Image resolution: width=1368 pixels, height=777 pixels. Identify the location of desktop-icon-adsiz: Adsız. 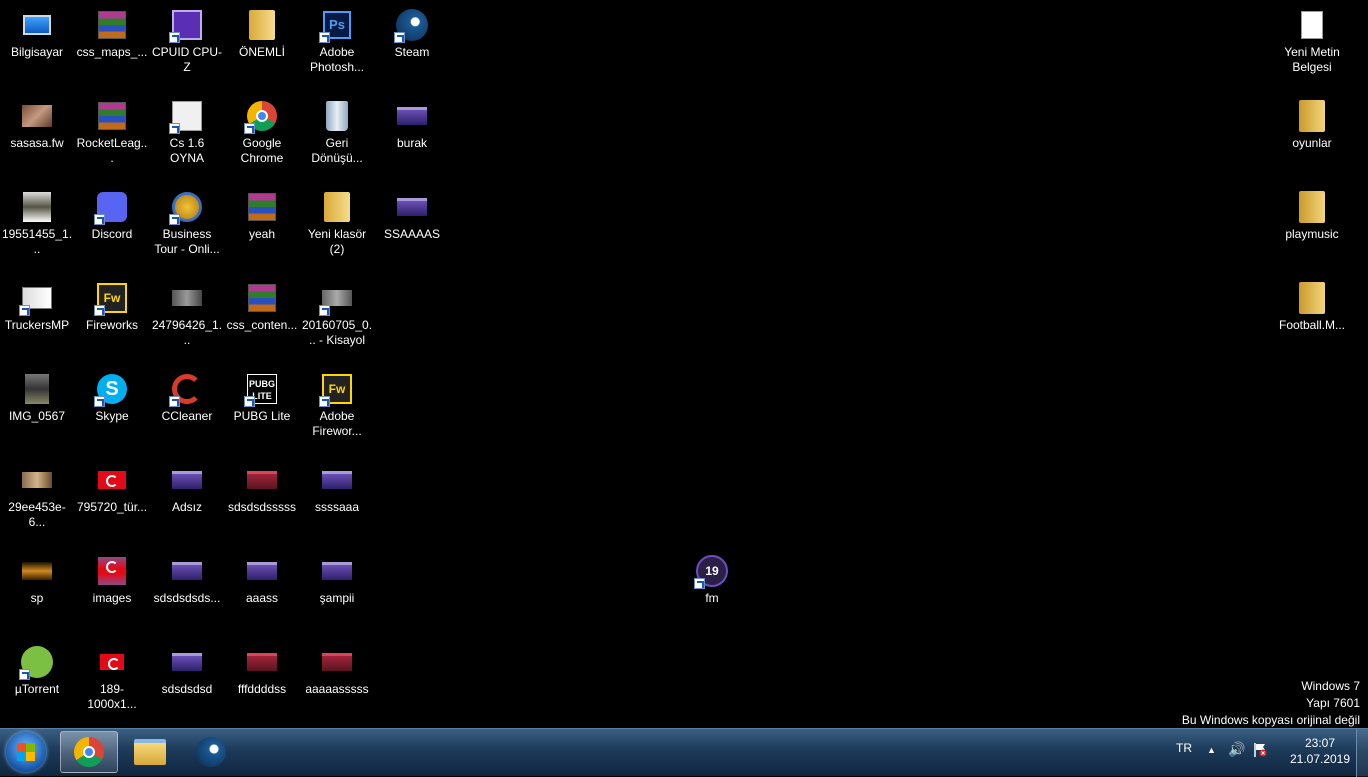
(187, 486).